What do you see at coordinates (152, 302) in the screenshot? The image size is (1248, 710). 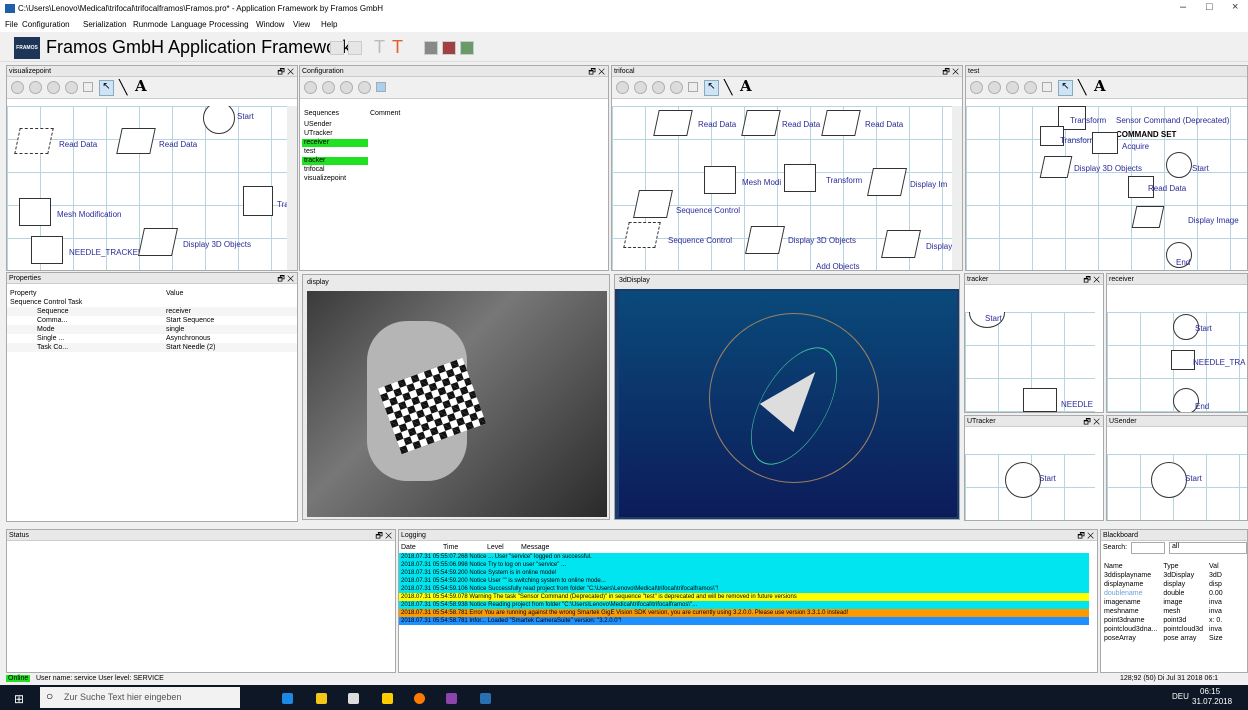 I see `group-row: Sequence Control Task` at bounding box center [152, 302].